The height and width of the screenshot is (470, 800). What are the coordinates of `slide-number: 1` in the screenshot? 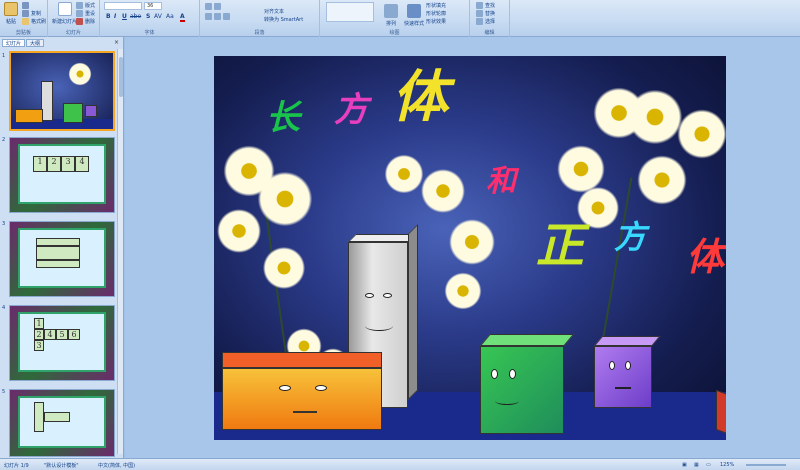 It's located at (4, 56).